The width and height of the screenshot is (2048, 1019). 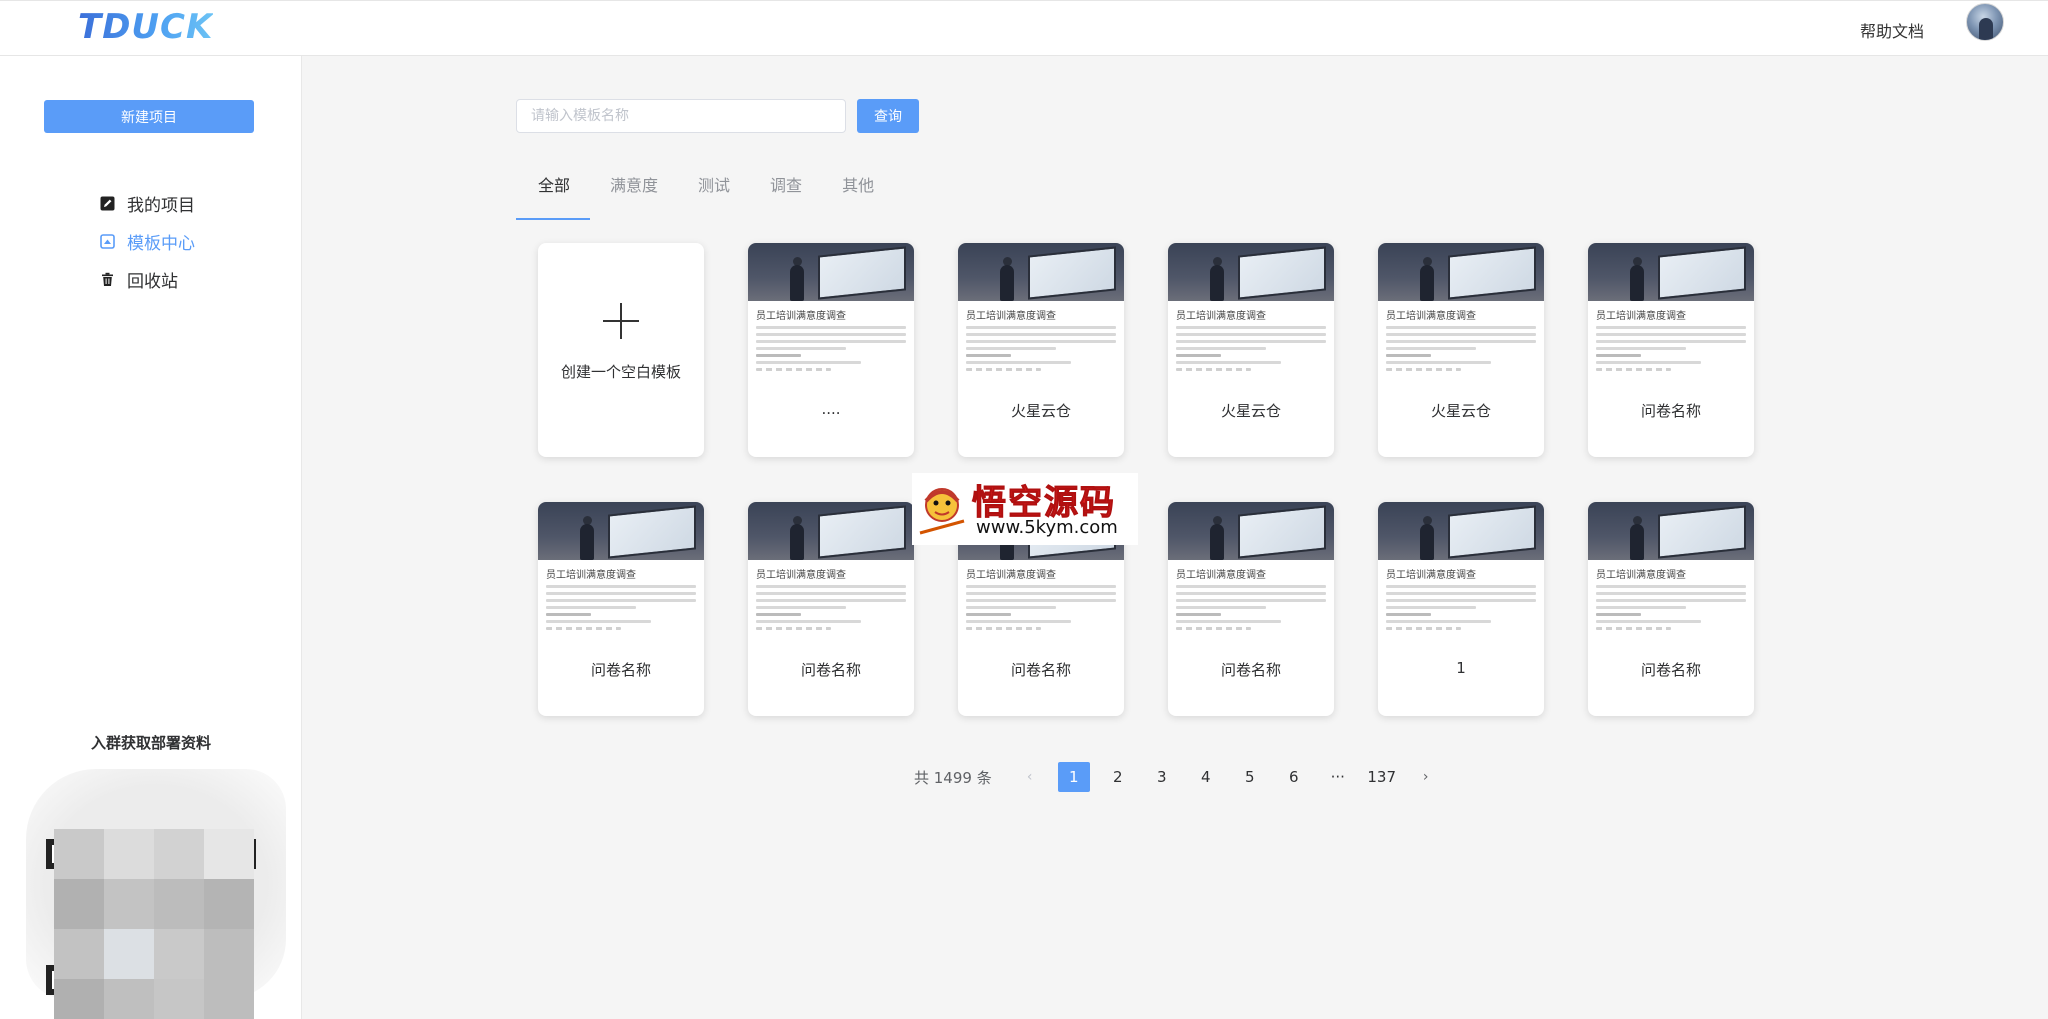 What do you see at coordinates (107, 203) in the screenshot?
I see `edit-icon` at bounding box center [107, 203].